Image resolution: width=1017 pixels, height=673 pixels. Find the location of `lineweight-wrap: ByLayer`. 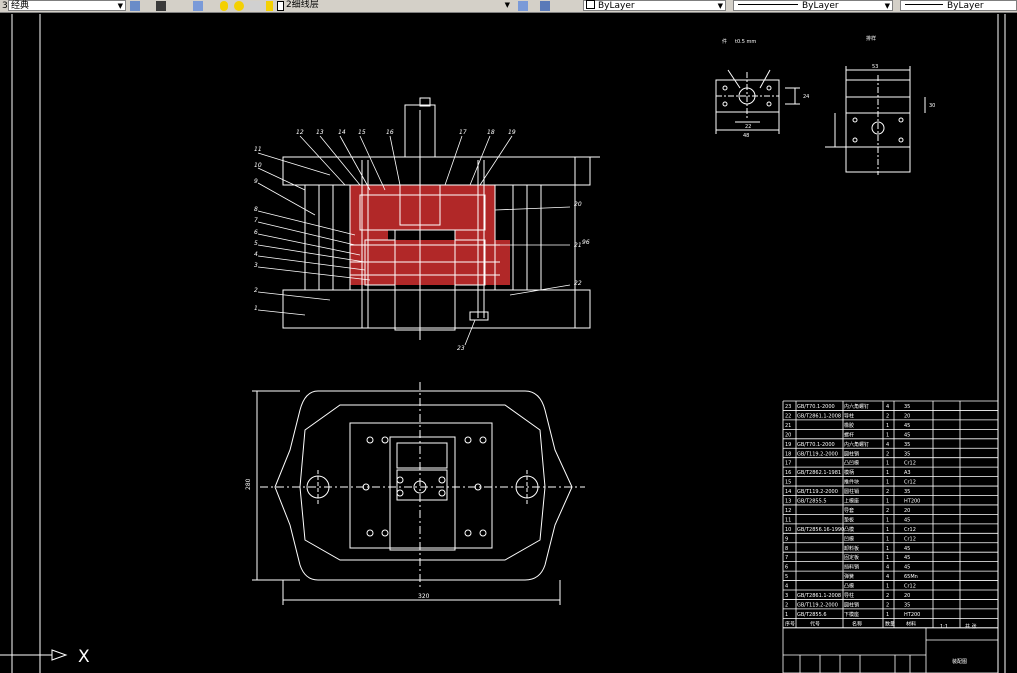

lineweight-wrap: ByLayer is located at coordinates (944, 6).